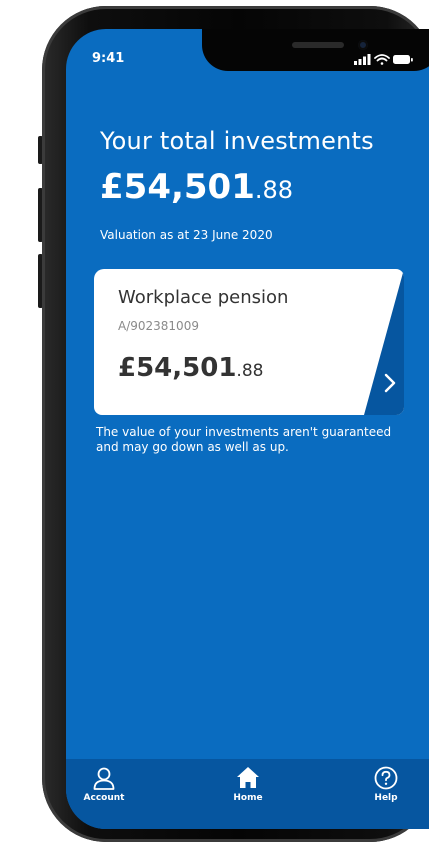 The image size is (429, 842). What do you see at coordinates (274, 190) in the screenshot?
I see `total-value-minor: .88` at bounding box center [274, 190].